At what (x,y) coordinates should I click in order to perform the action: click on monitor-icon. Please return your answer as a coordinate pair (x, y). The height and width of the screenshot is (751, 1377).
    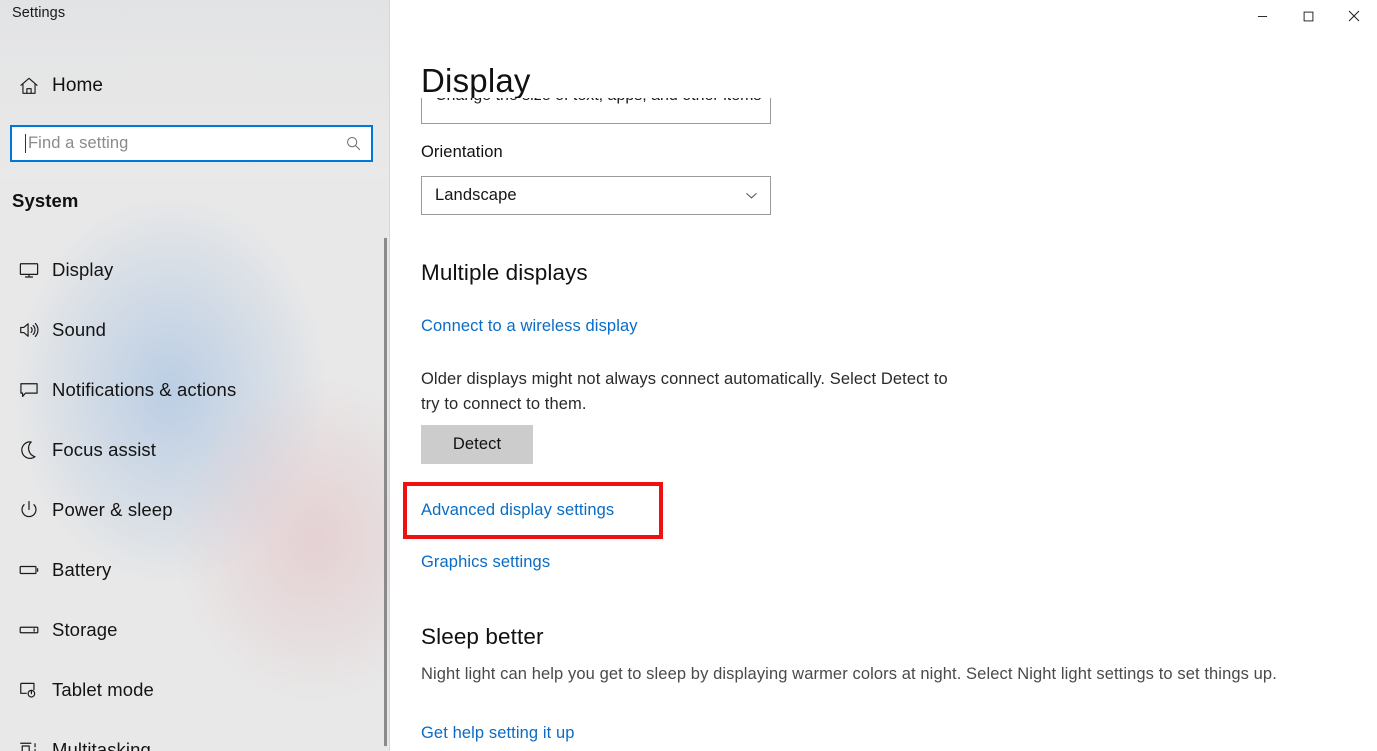
    Looking at the image, I should click on (29, 270).